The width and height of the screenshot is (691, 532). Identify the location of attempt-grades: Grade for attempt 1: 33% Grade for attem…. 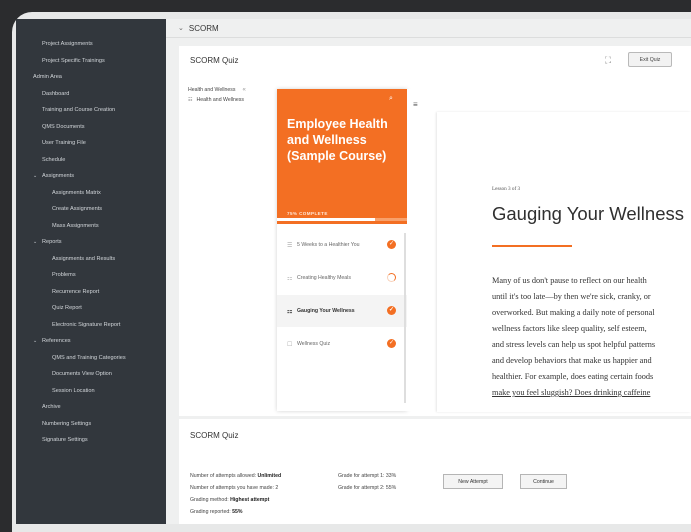
(367, 482).